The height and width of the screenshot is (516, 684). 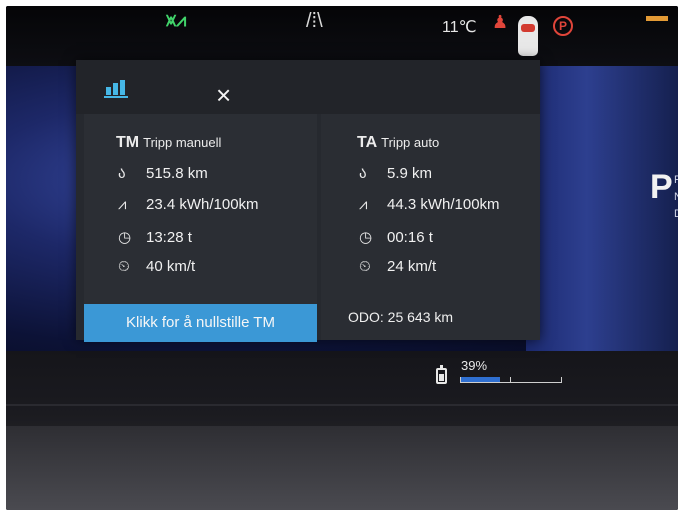 I want to click on trip-auto-code: TA, so click(x=367, y=142).